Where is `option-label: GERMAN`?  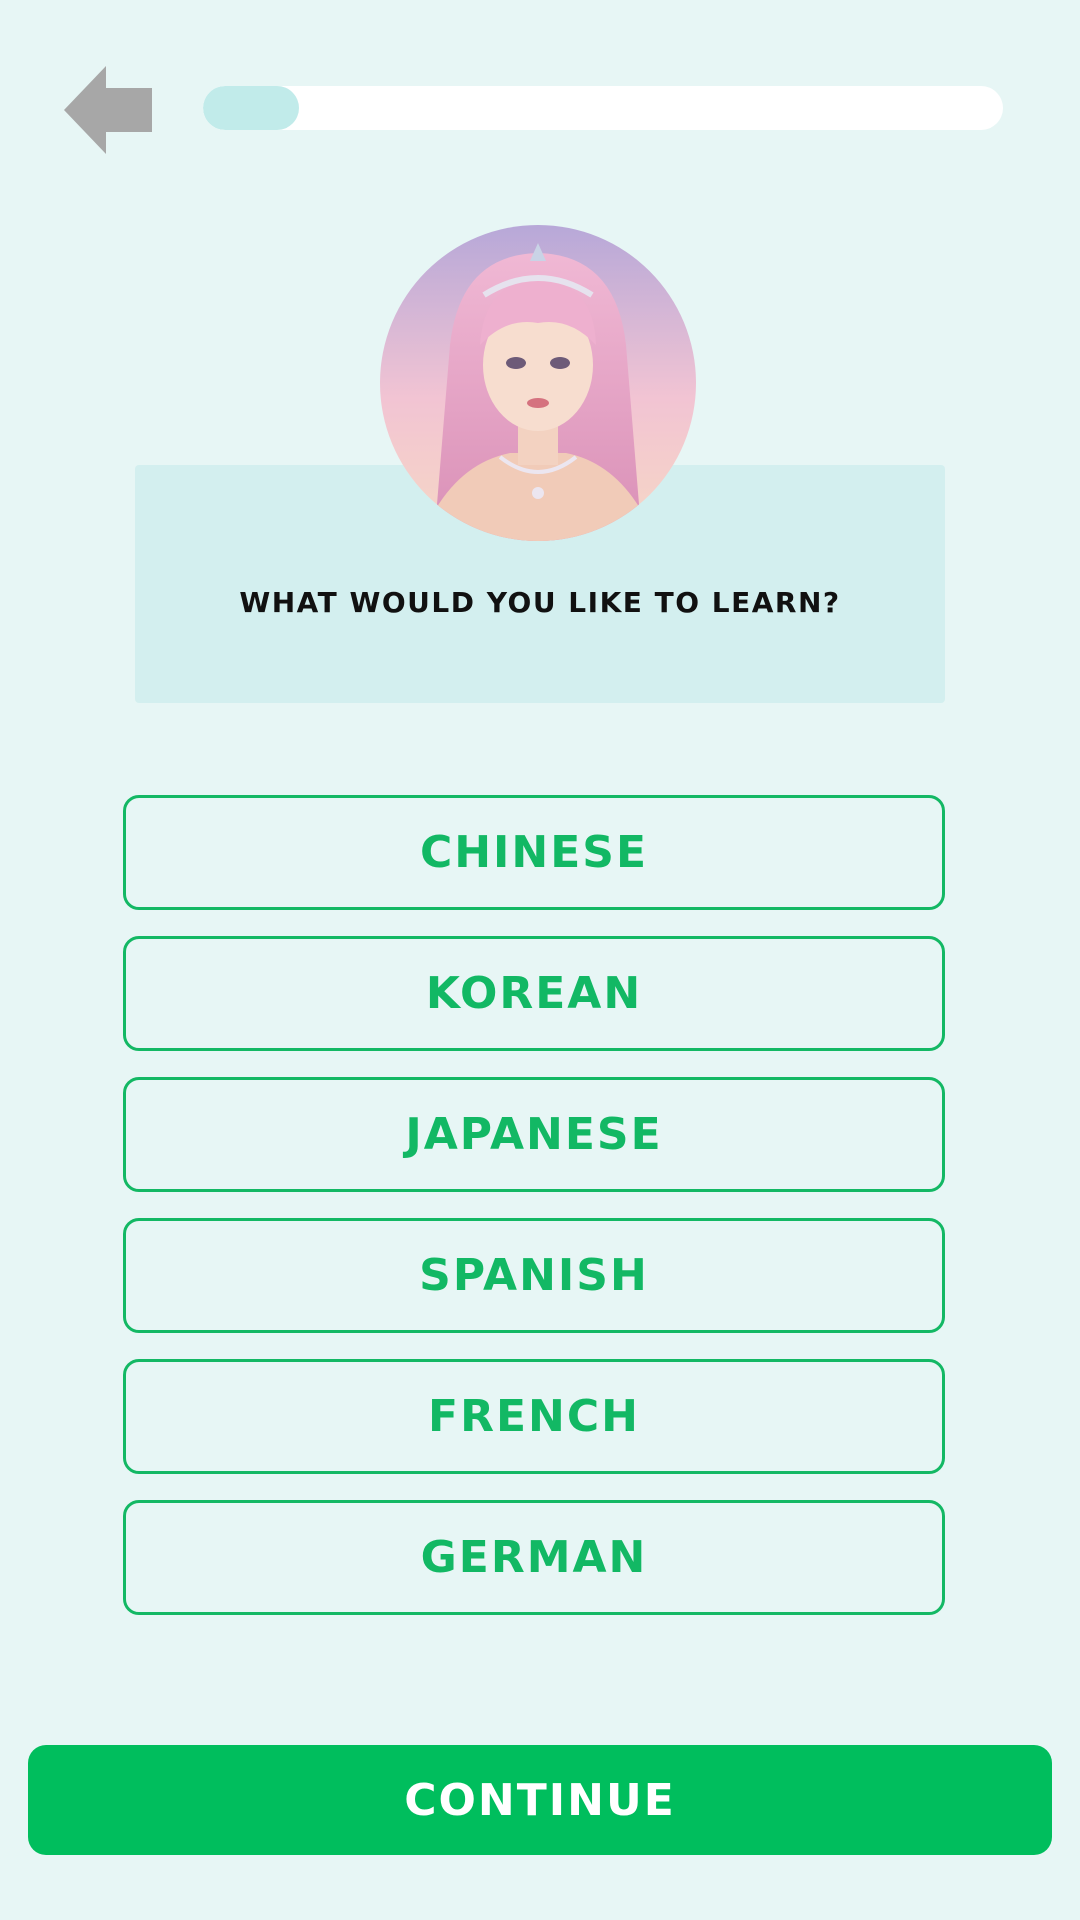
option-label: GERMAN is located at coordinates (534, 1557).